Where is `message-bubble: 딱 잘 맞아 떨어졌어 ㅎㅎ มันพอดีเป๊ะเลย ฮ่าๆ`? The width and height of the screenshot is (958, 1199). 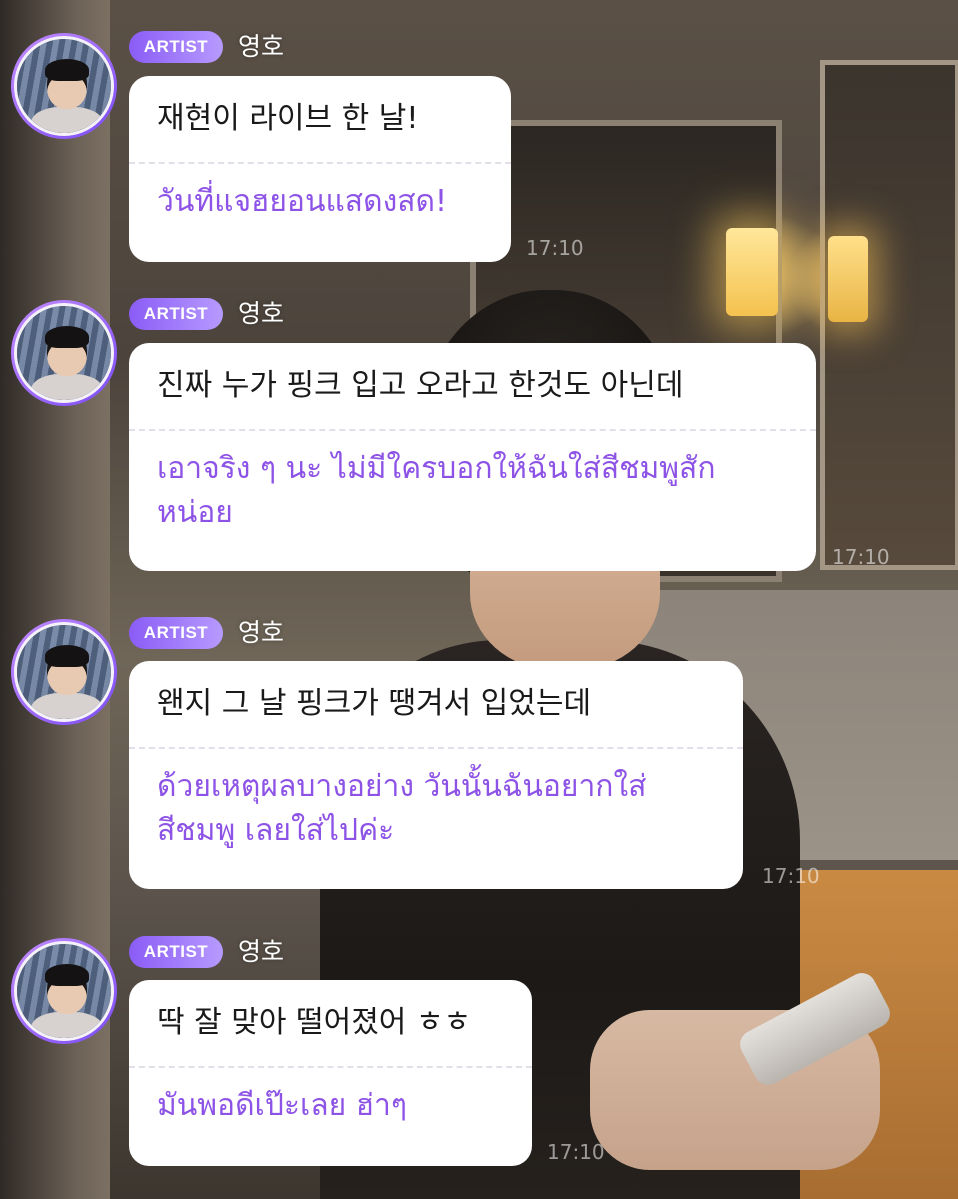
message-bubble: 딱 잘 맞아 떨어졌어 ㅎㅎ มันพอดีเป๊ะเลย ฮ่าๆ is located at coordinates (330, 1073).